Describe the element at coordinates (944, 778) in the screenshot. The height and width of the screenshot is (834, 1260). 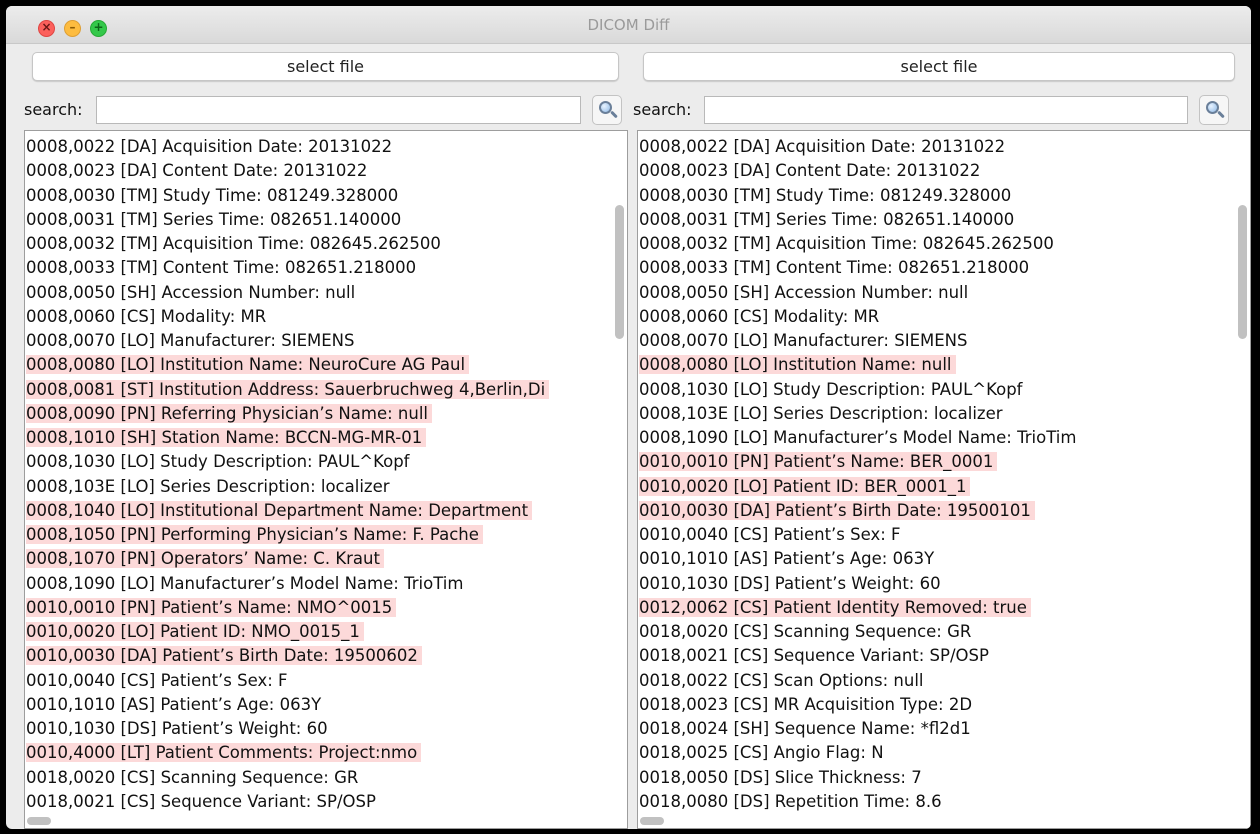
I see `list-item: 0018,0050 [DS] Slice Thickness: 7` at that location.